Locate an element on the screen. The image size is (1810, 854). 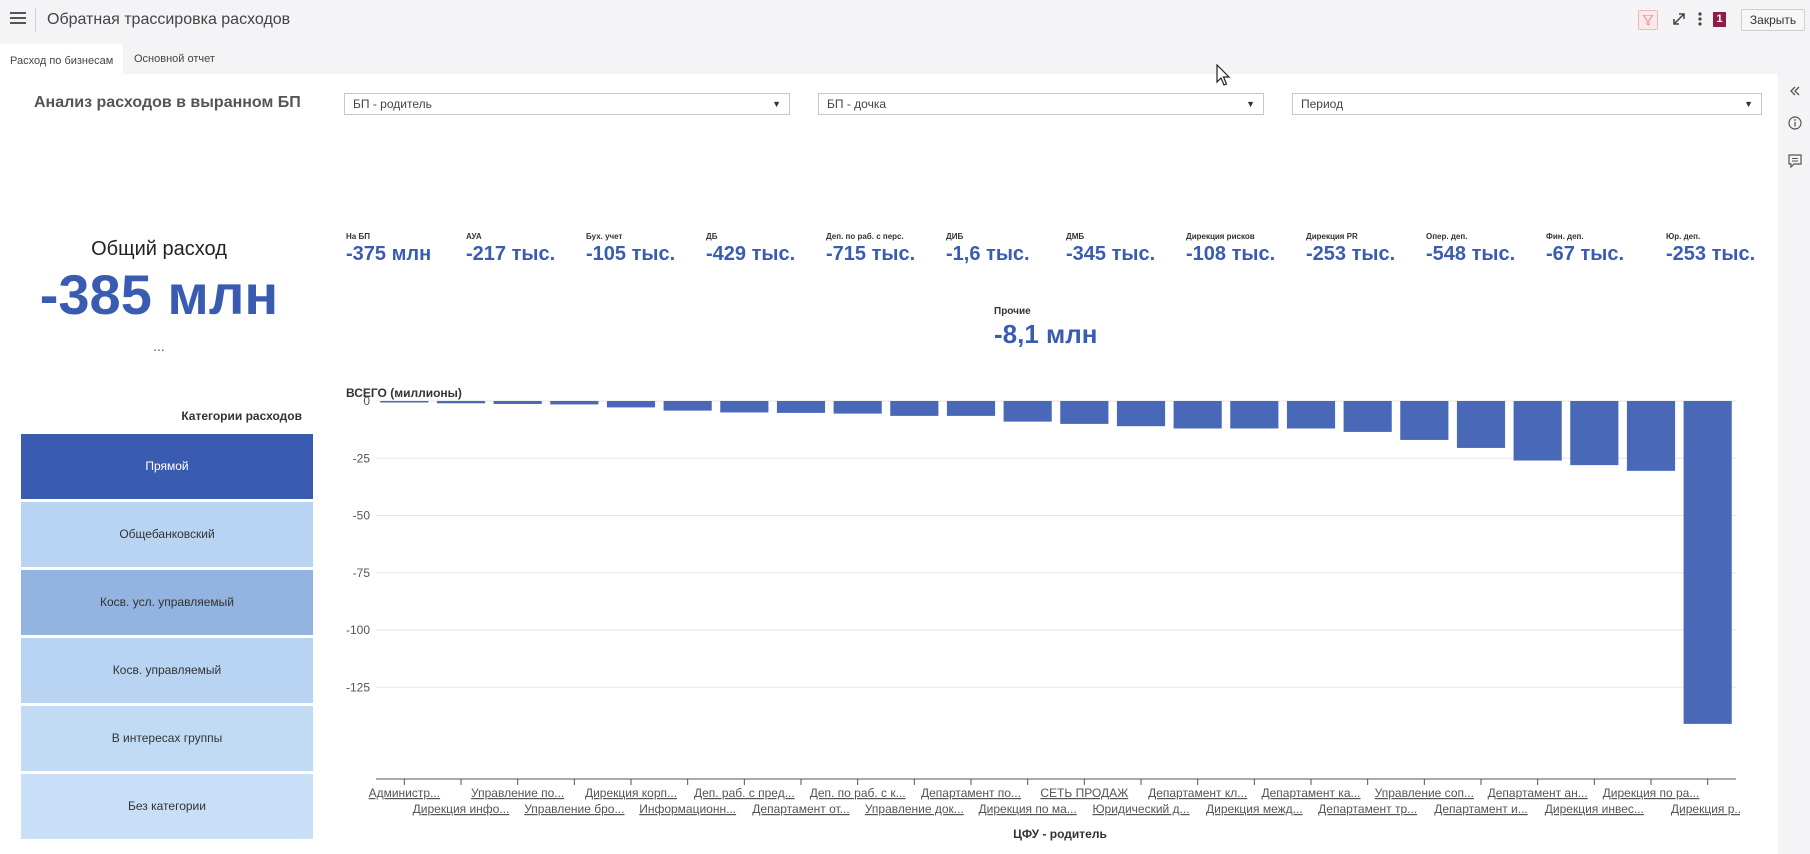
expand-icon is located at coordinates (1679, 19).